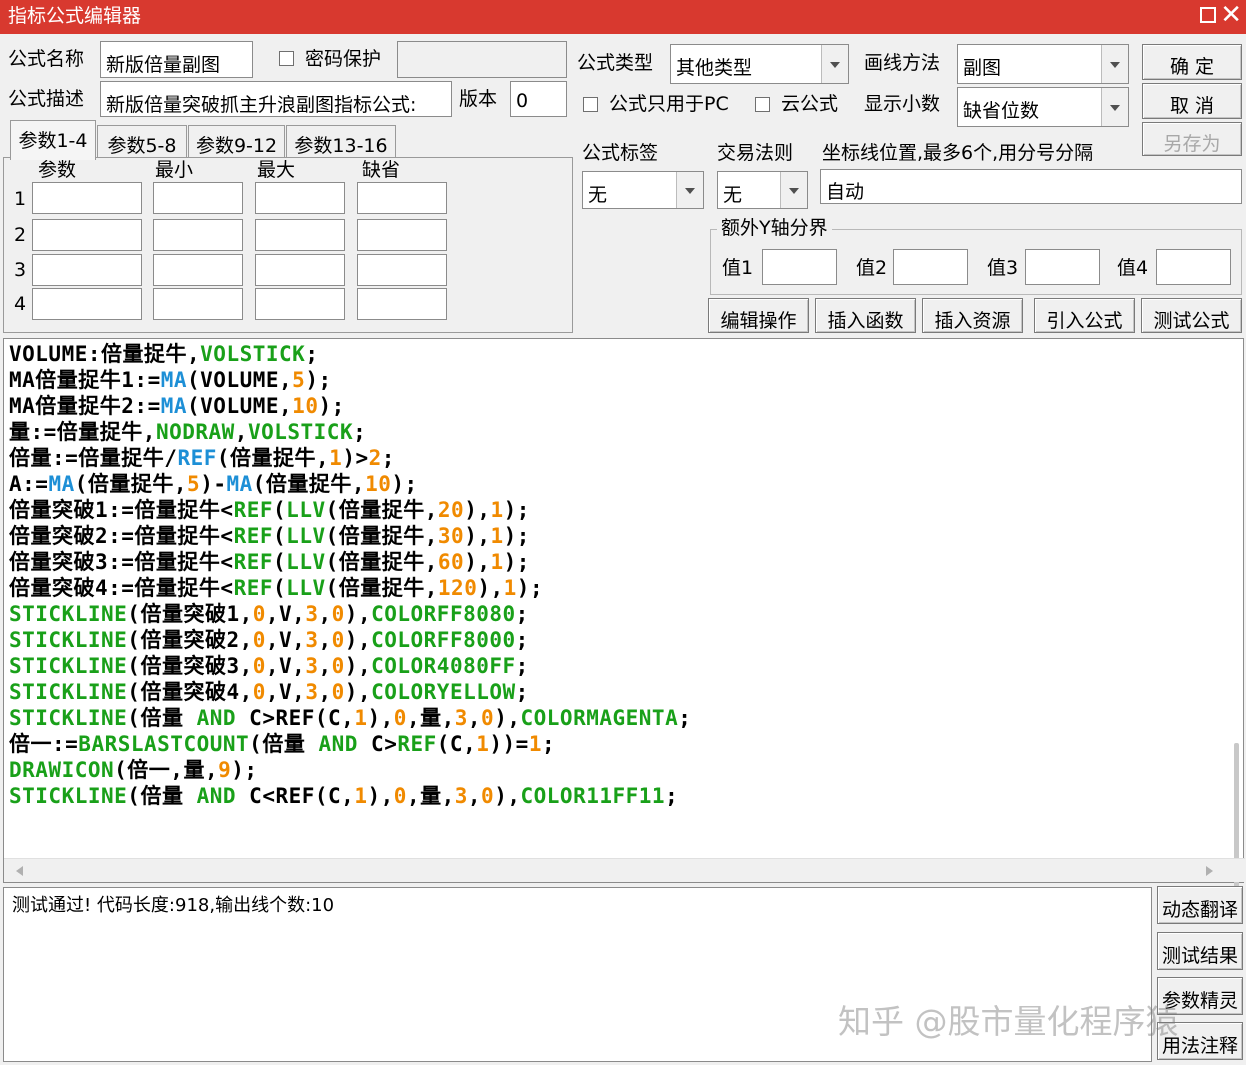  What do you see at coordinates (312, 692) in the screenshot?
I see `code-token: 3` at bounding box center [312, 692].